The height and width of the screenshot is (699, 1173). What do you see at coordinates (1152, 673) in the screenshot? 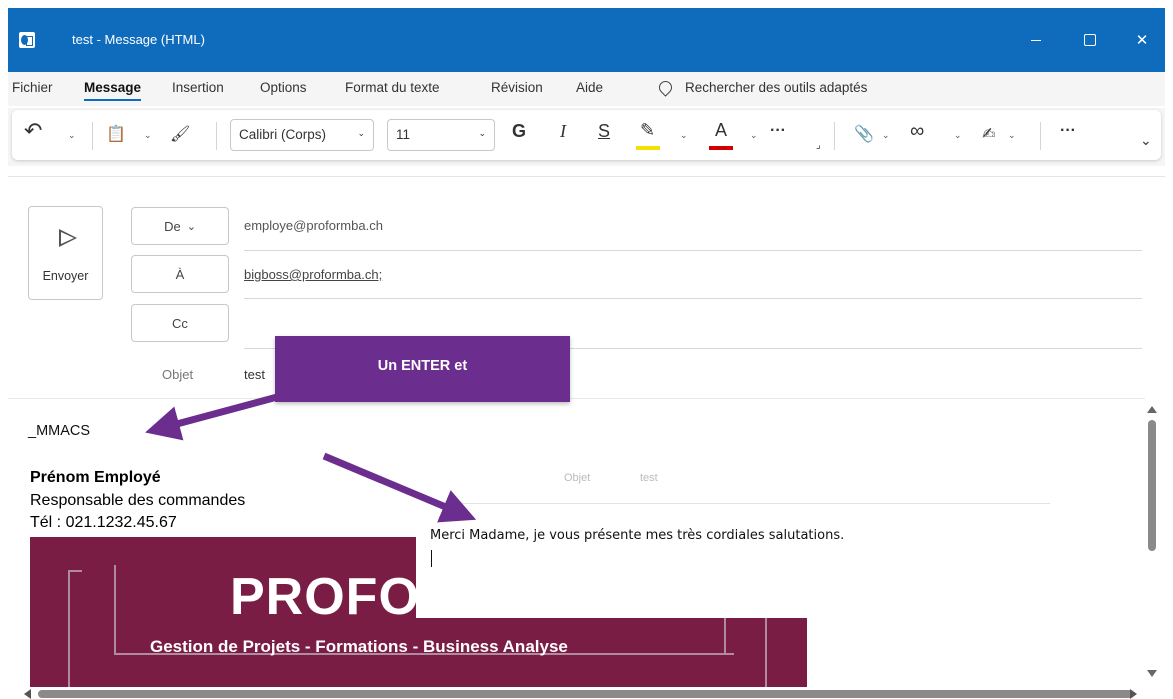
I see `scroll-down-icon` at bounding box center [1152, 673].